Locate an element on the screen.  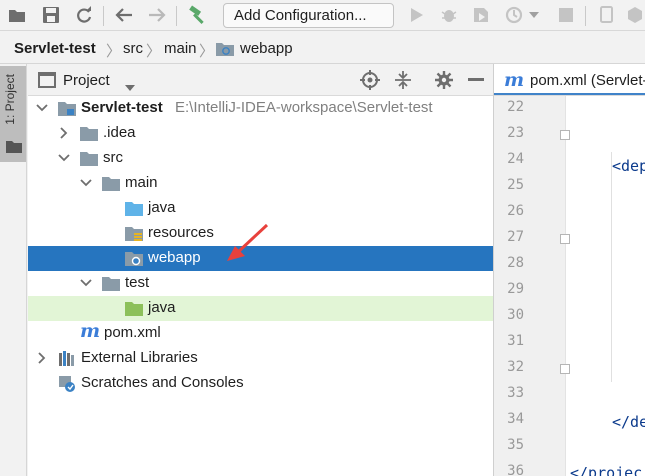
project-panel-title: Project is located at coordinates (86, 80).